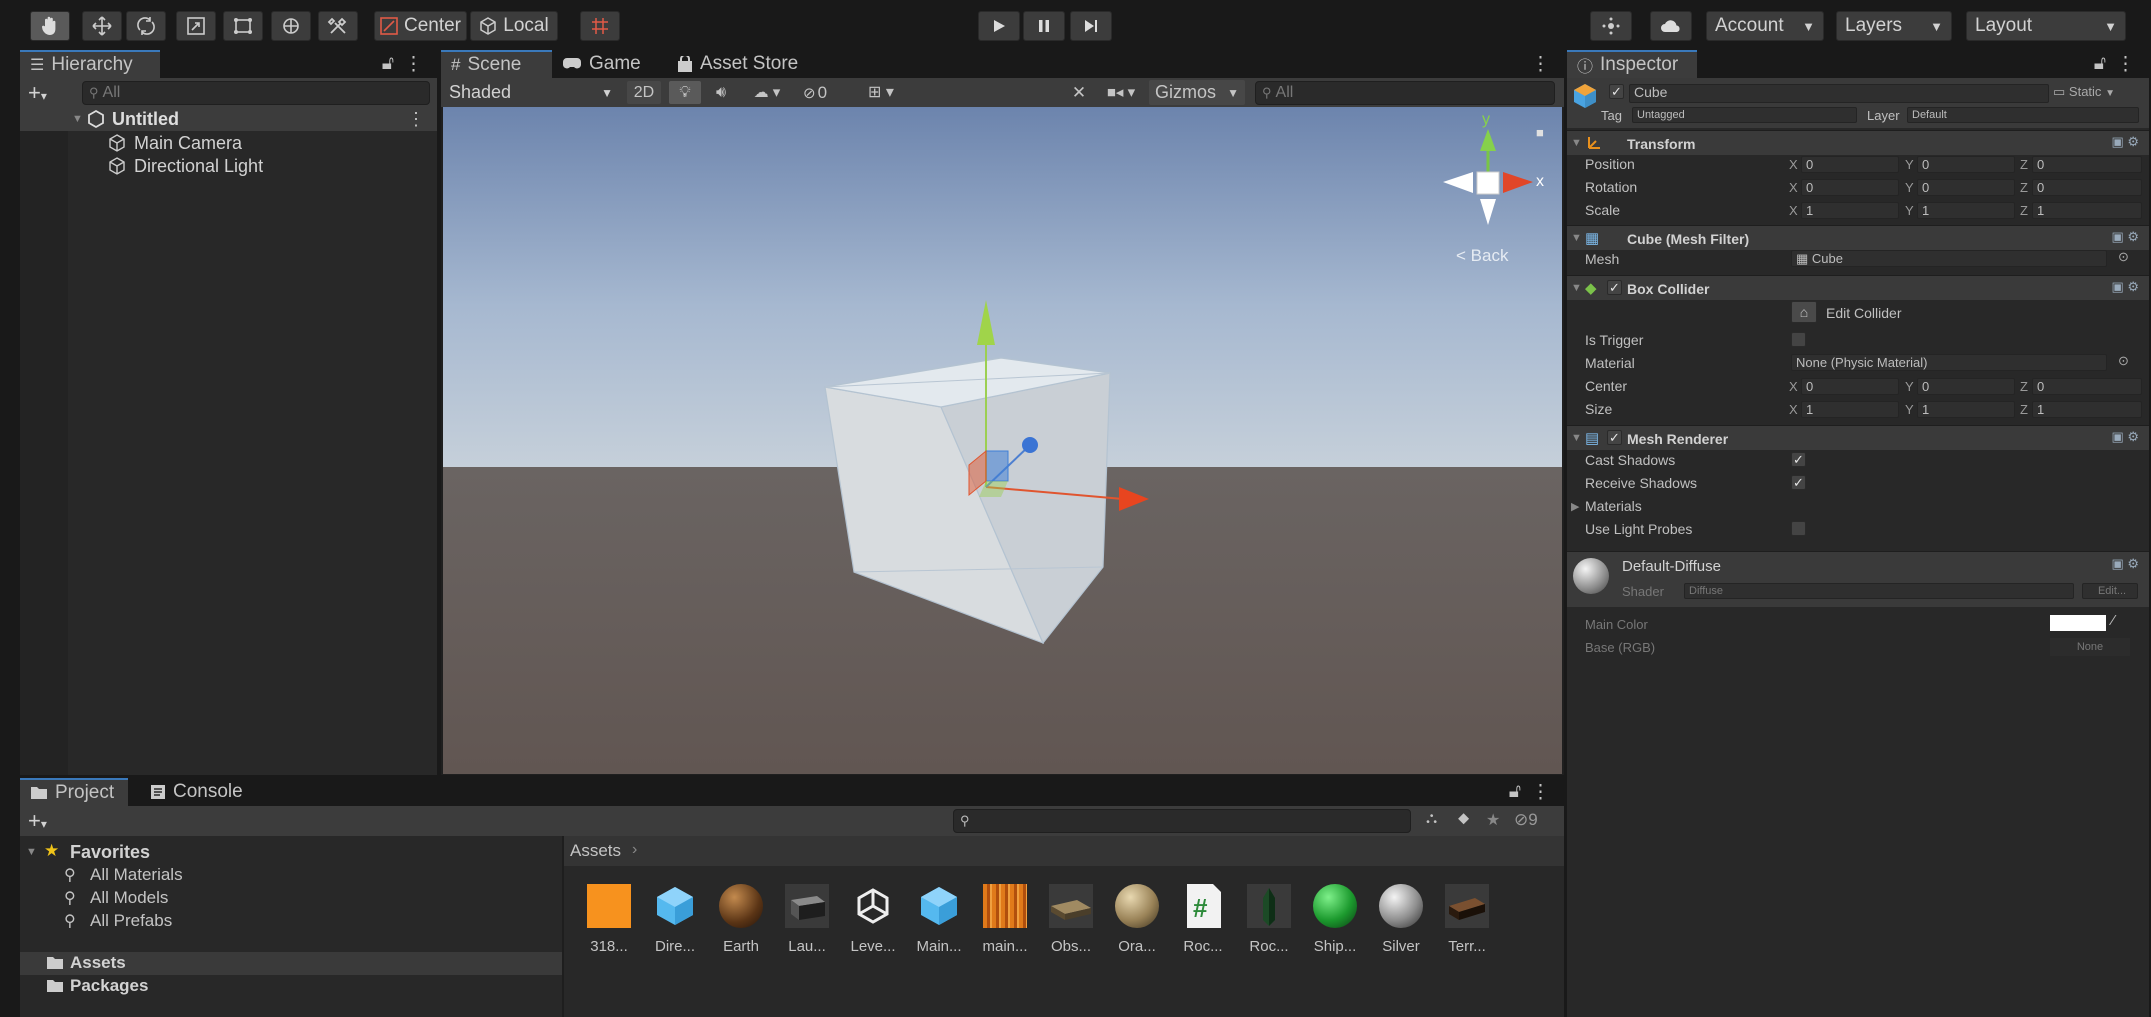 Image resolution: width=2151 pixels, height=1017 pixels. Describe the element at coordinates (1798, 459) in the screenshot. I see `cast-shadows-checkbox: ✓` at that location.